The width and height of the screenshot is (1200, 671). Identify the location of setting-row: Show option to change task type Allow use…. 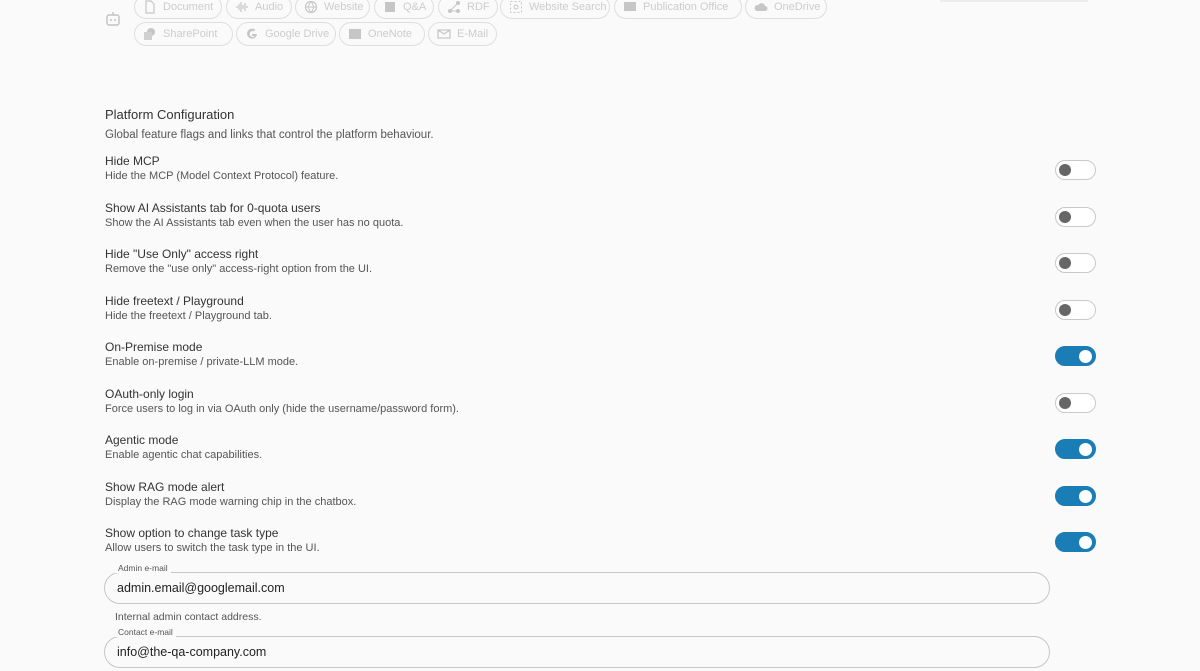
(602, 544).